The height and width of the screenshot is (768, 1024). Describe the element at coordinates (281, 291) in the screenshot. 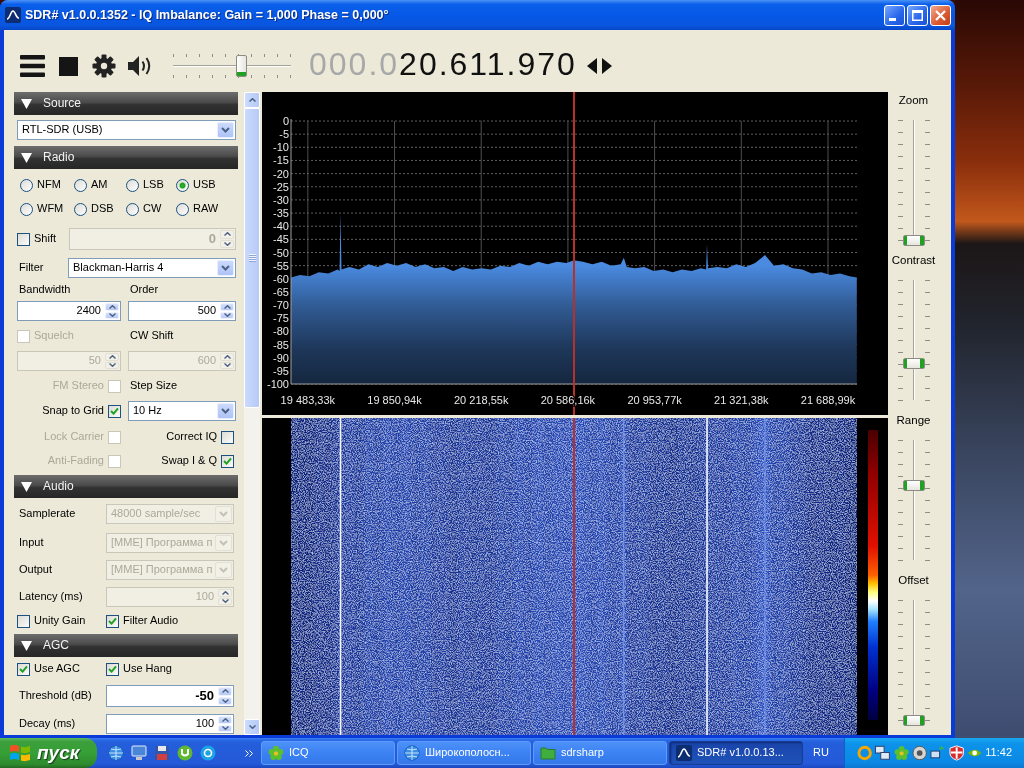

I see `tick-label: -65` at that location.